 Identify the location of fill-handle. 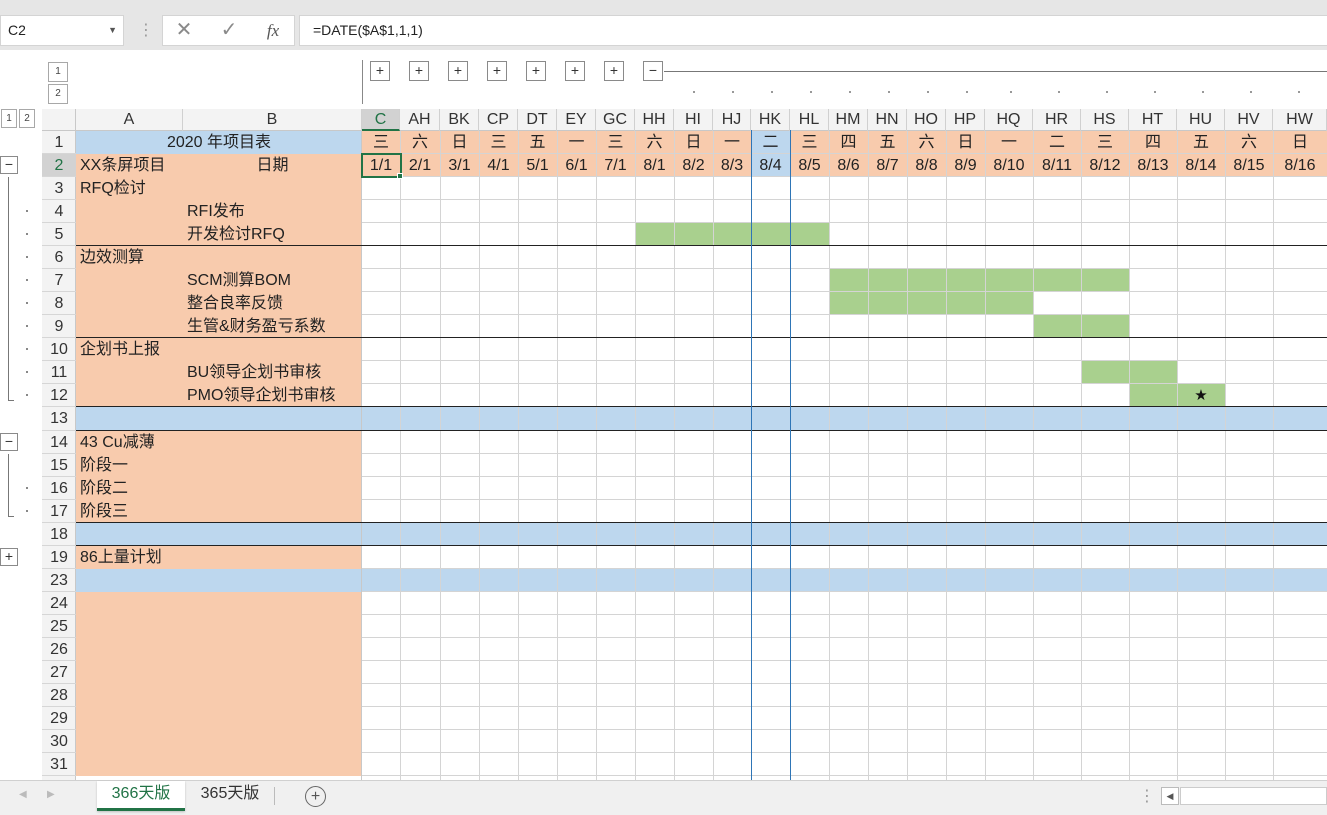
(400, 176).